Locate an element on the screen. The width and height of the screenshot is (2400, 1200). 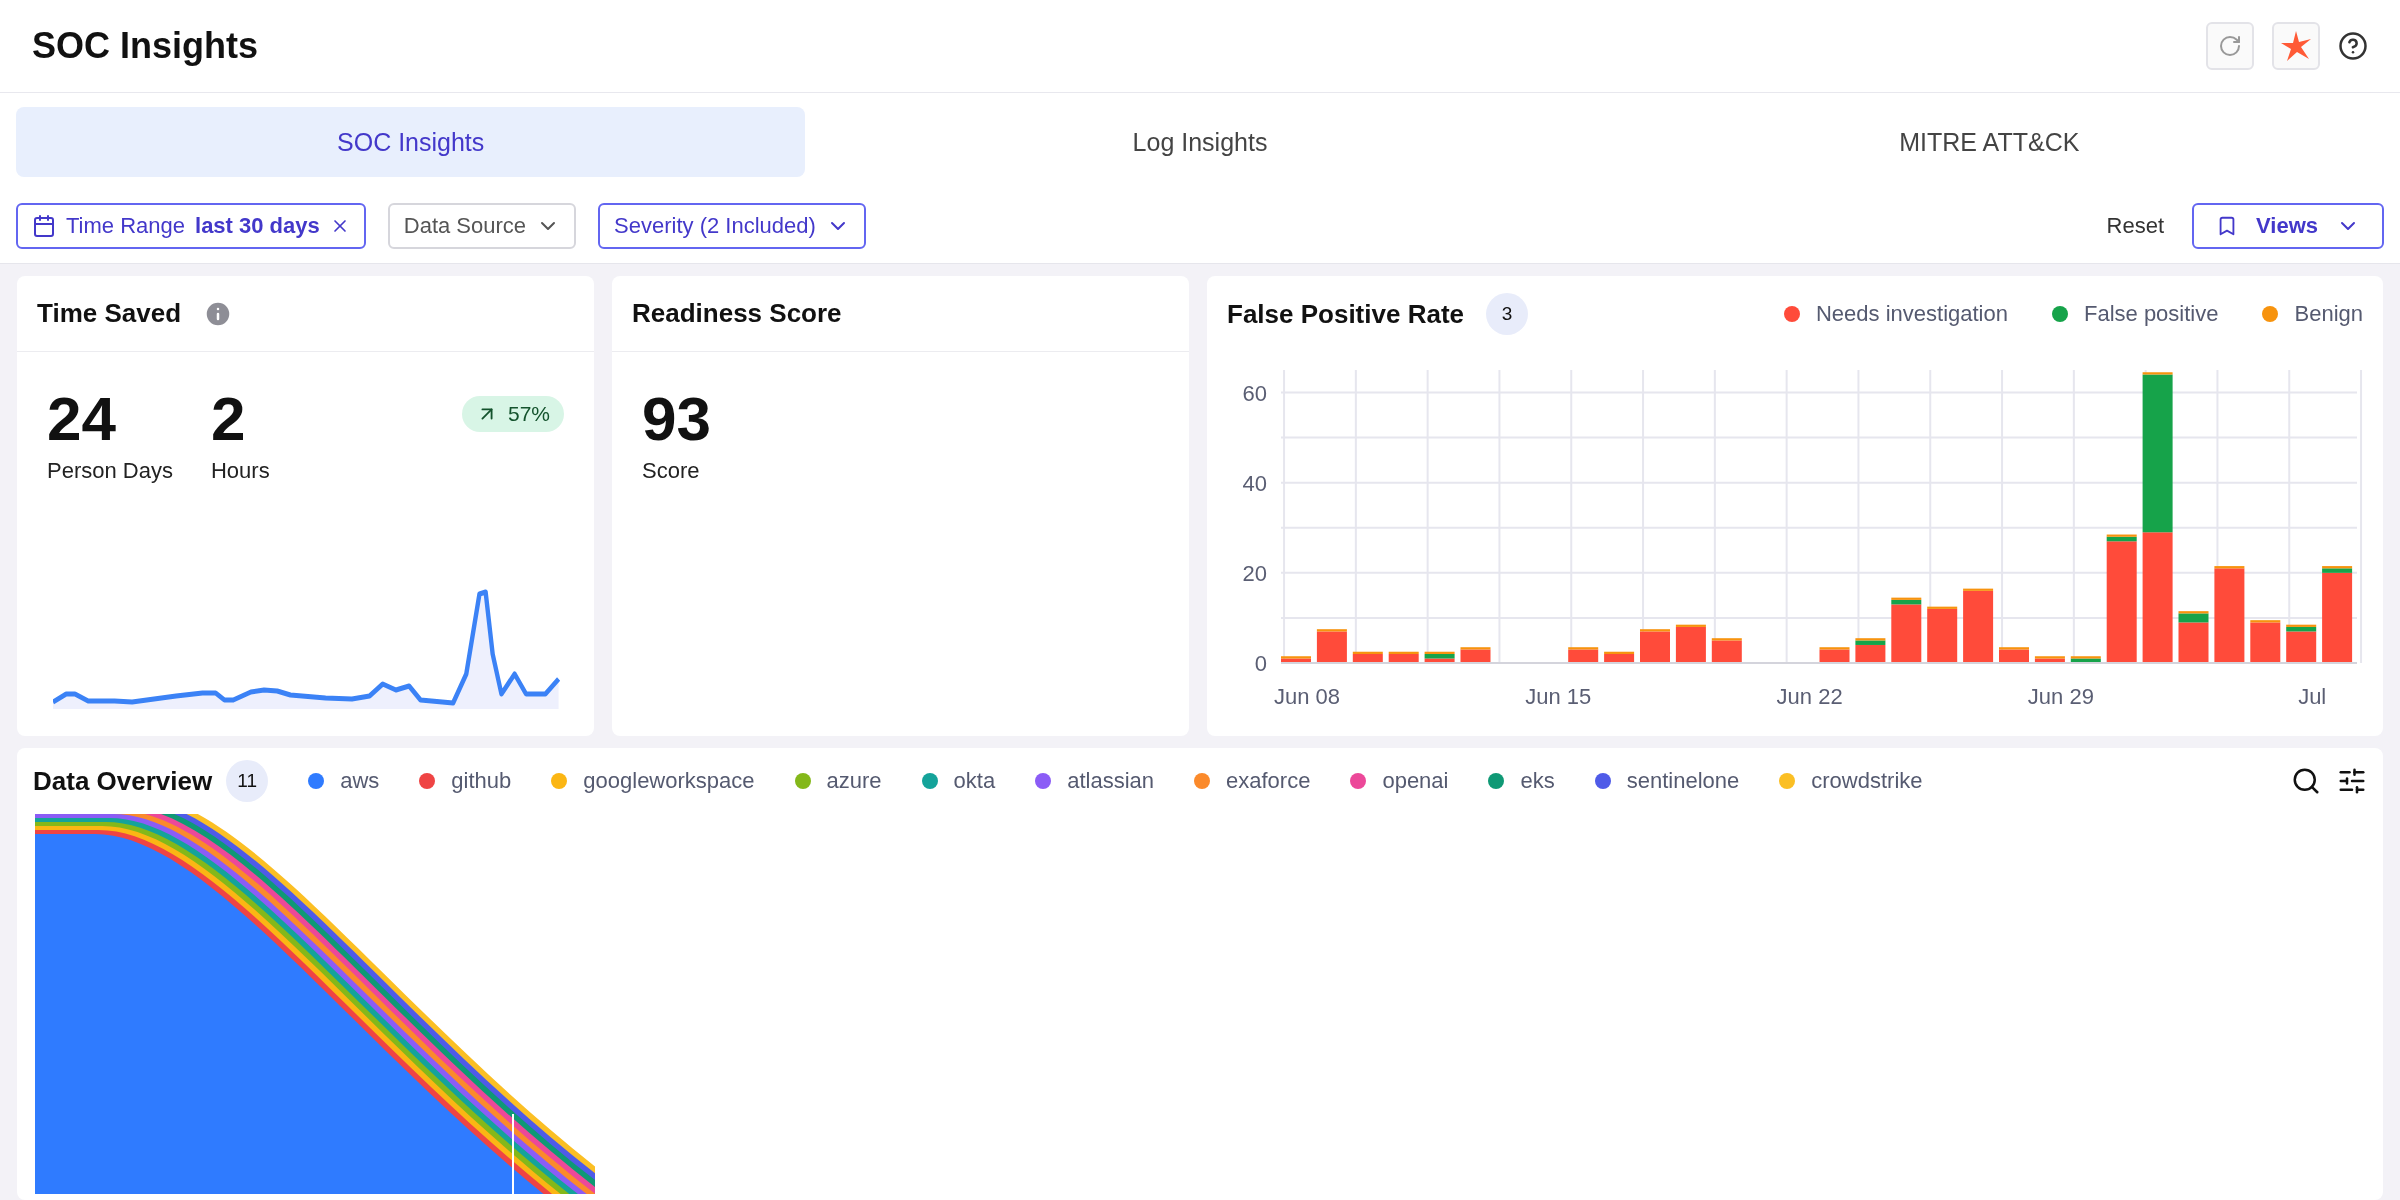
metric-value: 2 is located at coordinates (228, 419).